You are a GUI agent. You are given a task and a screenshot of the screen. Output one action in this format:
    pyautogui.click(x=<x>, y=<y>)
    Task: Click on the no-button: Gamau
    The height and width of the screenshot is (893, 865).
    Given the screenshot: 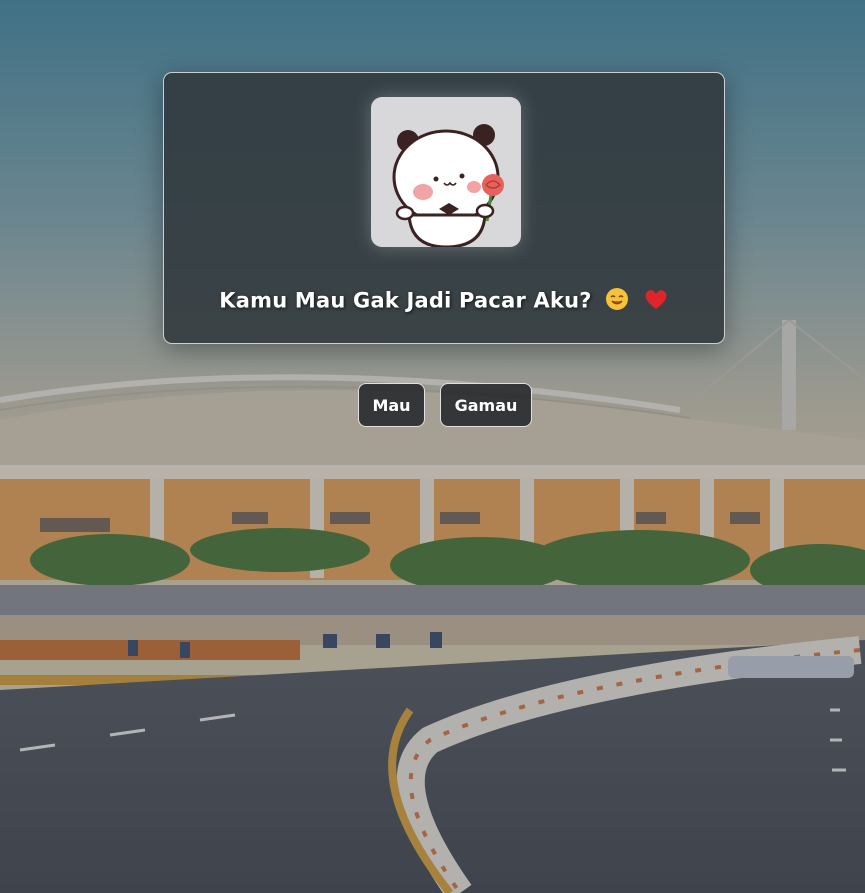 What is the action you would take?
    pyautogui.click(x=486, y=405)
    